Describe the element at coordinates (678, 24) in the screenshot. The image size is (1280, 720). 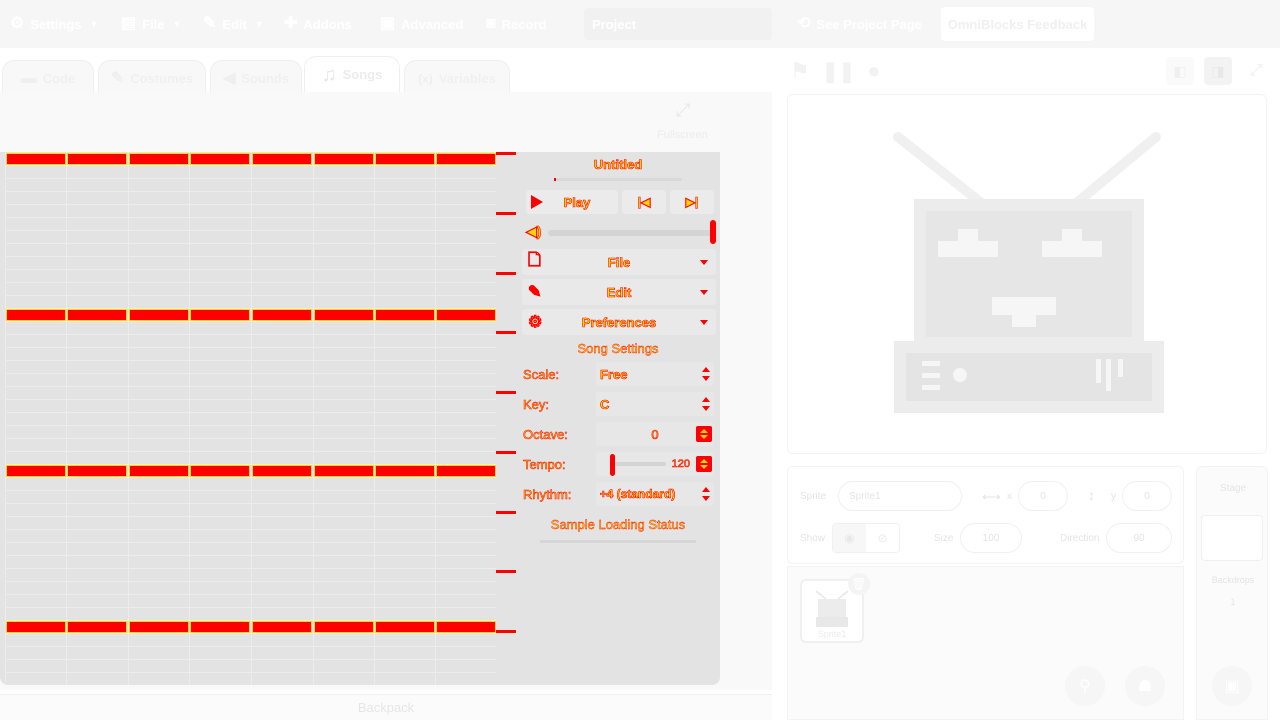
I see `project-title-input: Project` at that location.